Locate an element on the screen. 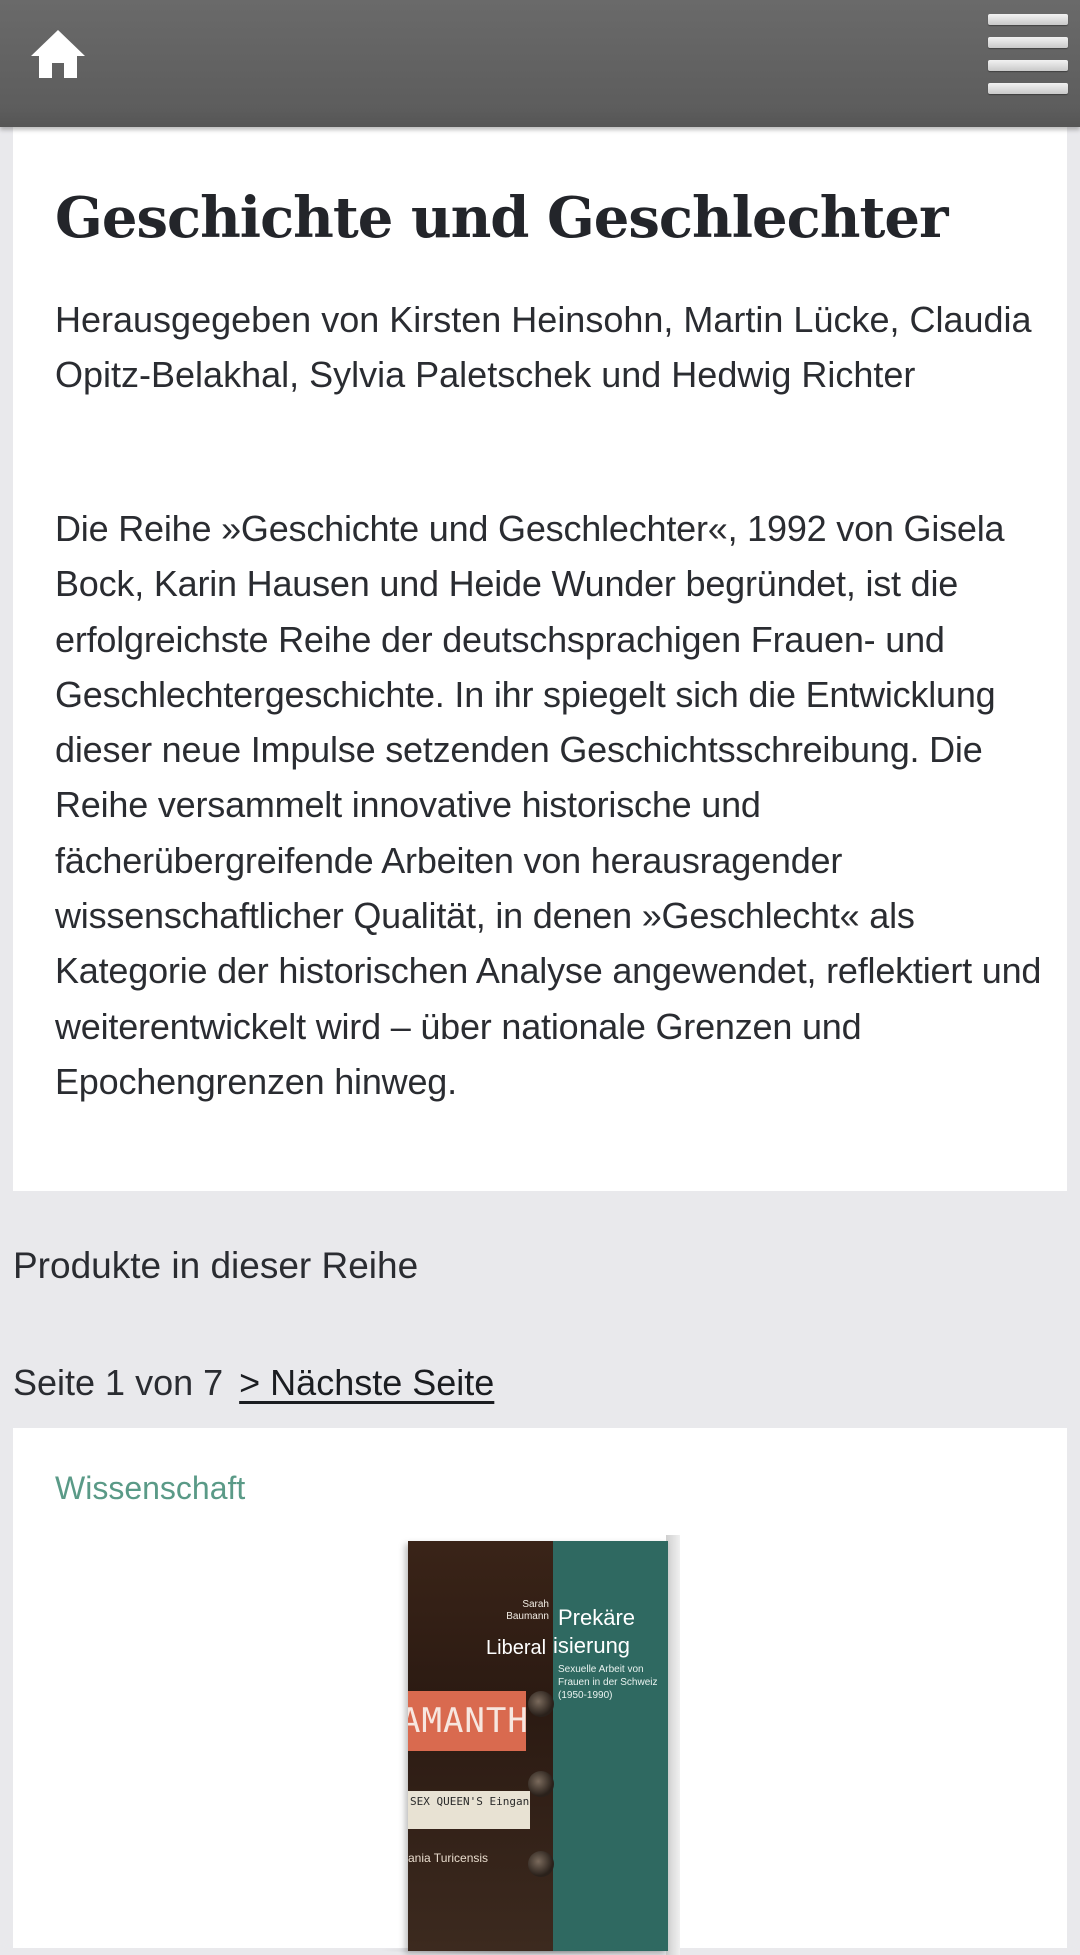 The height and width of the screenshot is (1955, 1080). products-heading: Produkte in dieser Reihe is located at coordinates (216, 1265).